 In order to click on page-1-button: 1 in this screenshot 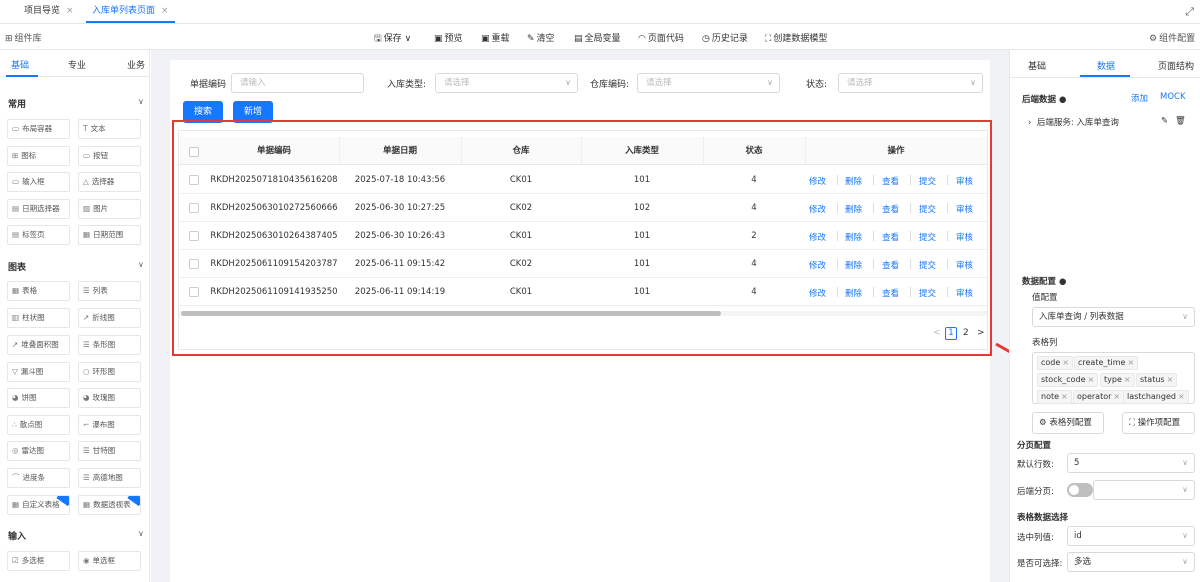, I will do `click(951, 333)`.